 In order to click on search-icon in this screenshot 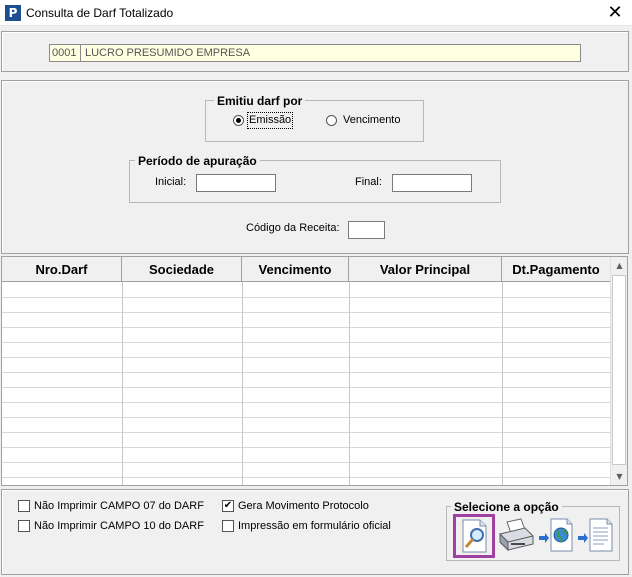, I will do `click(474, 536)`.